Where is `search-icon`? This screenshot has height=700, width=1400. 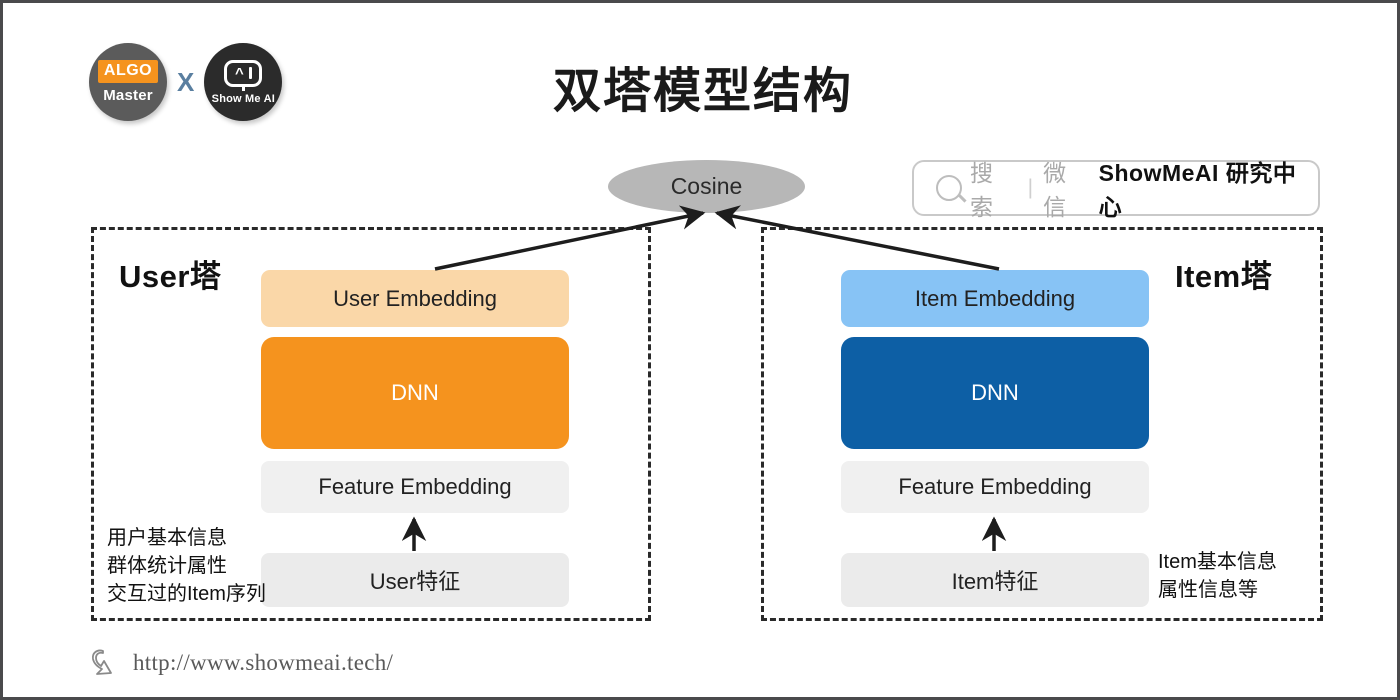 search-icon is located at coordinates (949, 188).